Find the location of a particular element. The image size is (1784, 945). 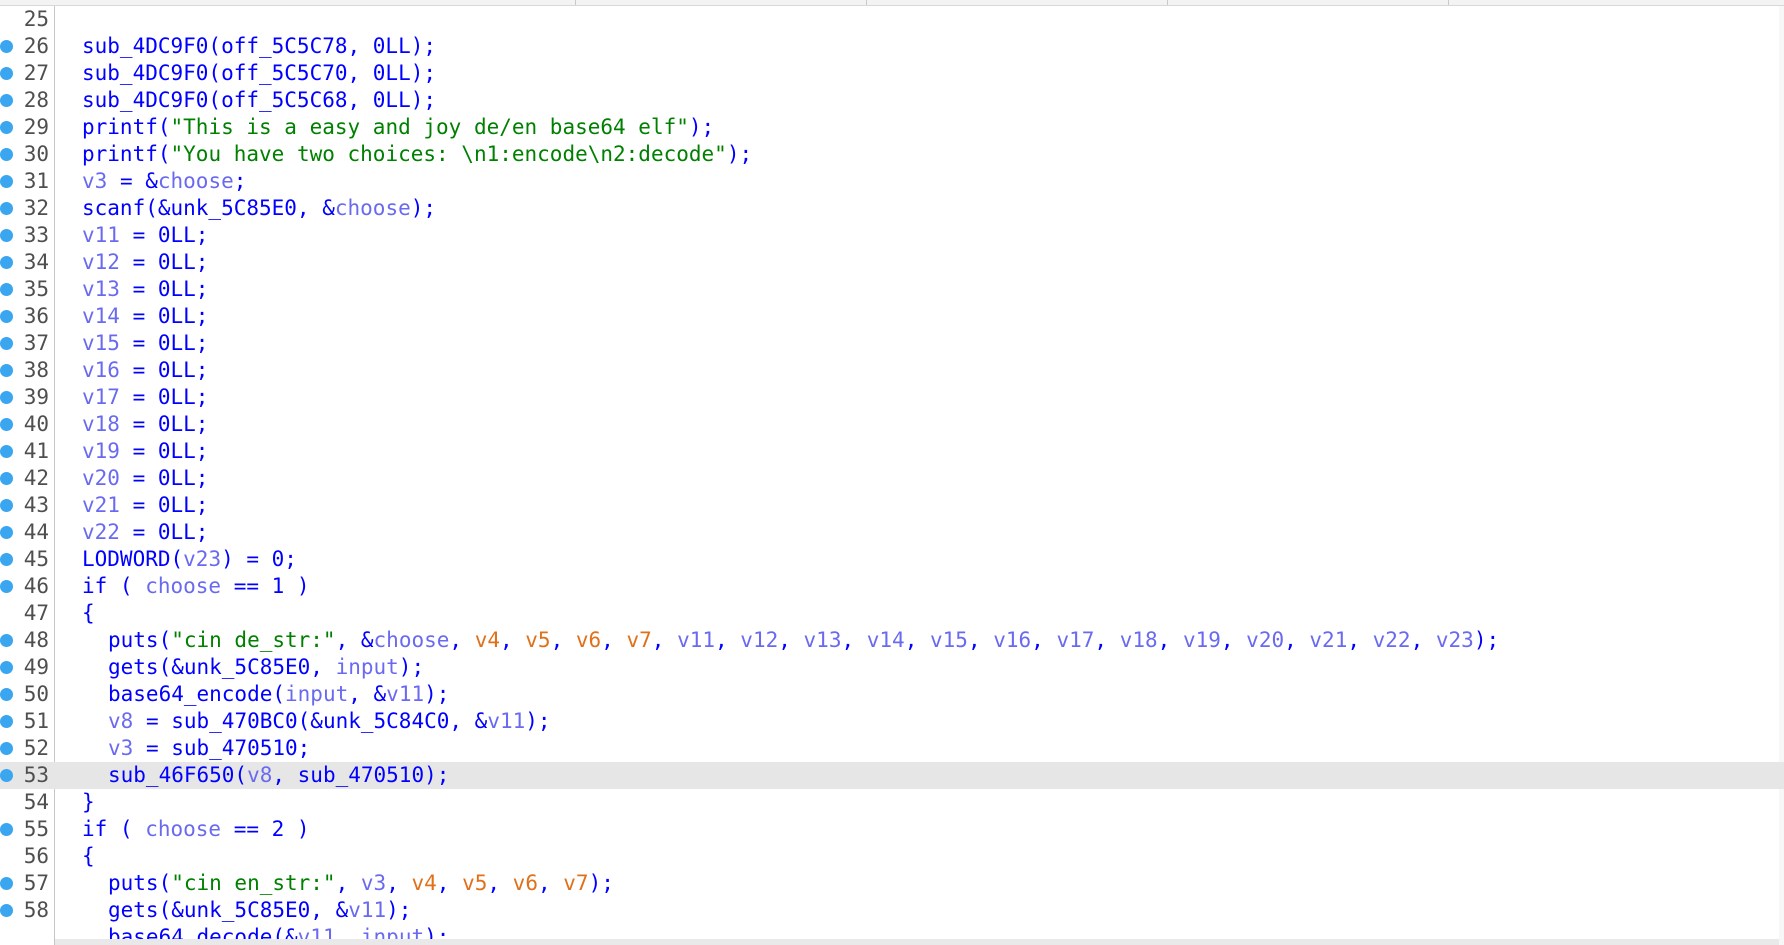

code-text: puts("cin en_str:", v3, v4, v5, v6, v7); is located at coordinates (361, 883).